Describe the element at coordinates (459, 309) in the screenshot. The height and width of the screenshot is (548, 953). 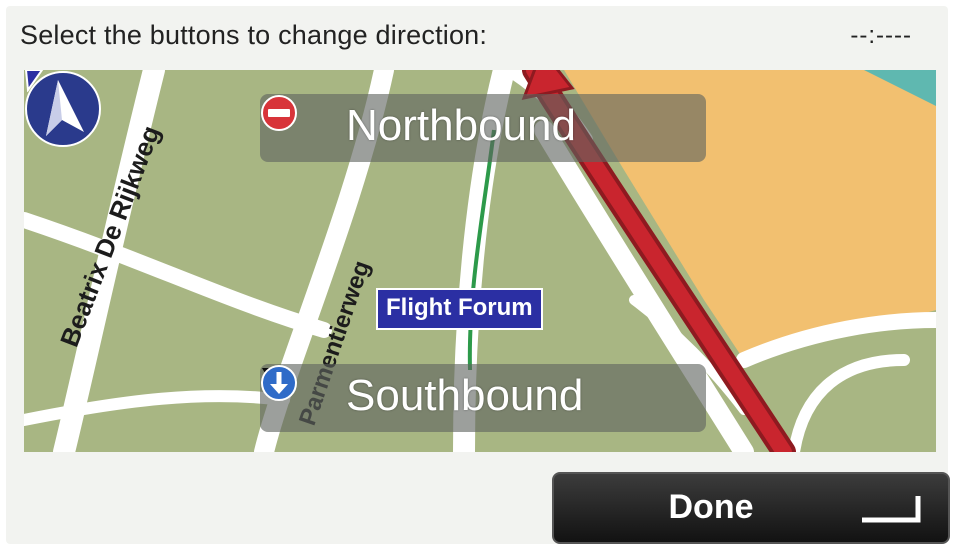
I see `poi-label: Flight Forum` at that location.